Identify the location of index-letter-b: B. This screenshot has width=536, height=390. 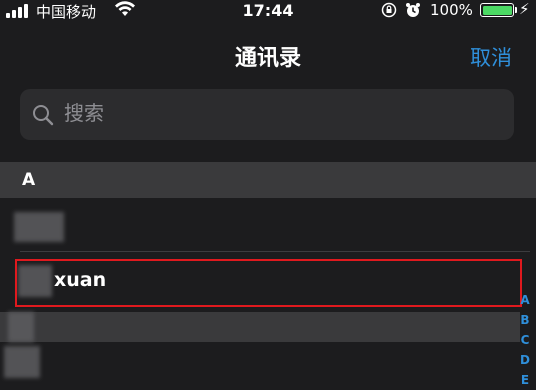
(525, 320).